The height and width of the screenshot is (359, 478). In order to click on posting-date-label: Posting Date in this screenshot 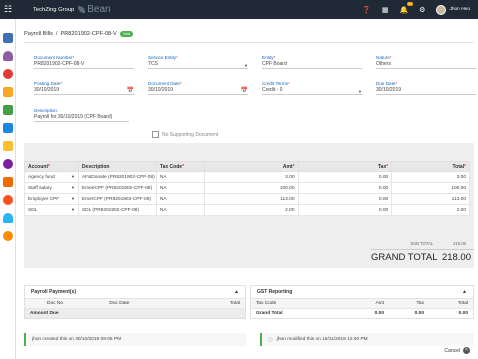, I will do `click(47, 83)`.